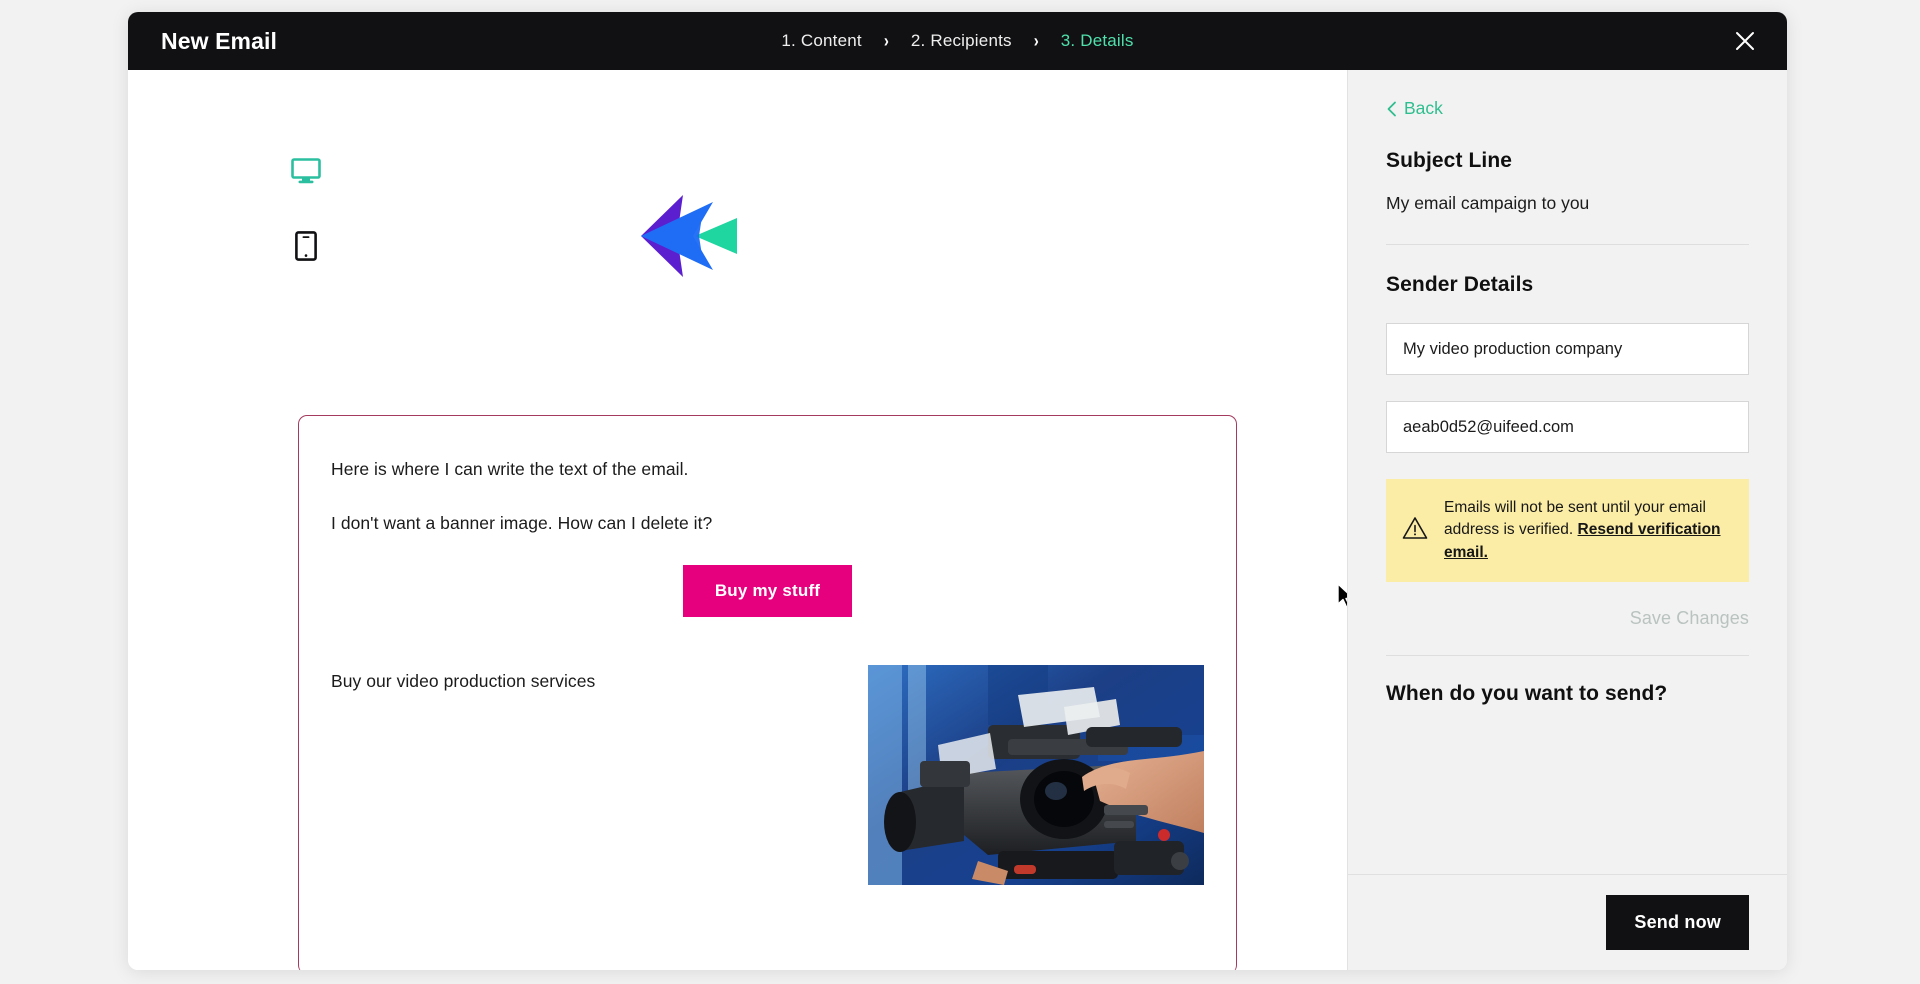 Image resolution: width=1920 pixels, height=984 pixels. What do you see at coordinates (1567, 620) in the screenshot?
I see `save-changes-row: Save Changes` at bounding box center [1567, 620].